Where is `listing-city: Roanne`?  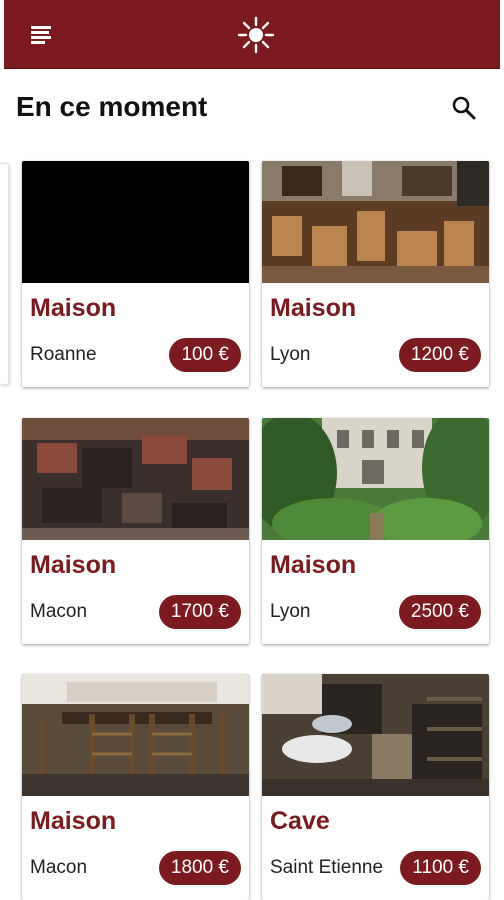
listing-city: Roanne is located at coordinates (63, 354).